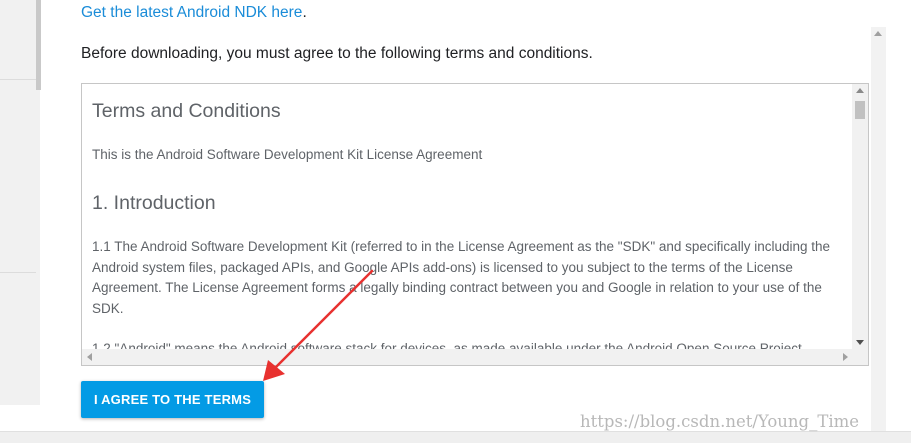 The image size is (911, 443). I want to click on ndk-link-text: Get the latest Android NDK here, so click(191, 12).